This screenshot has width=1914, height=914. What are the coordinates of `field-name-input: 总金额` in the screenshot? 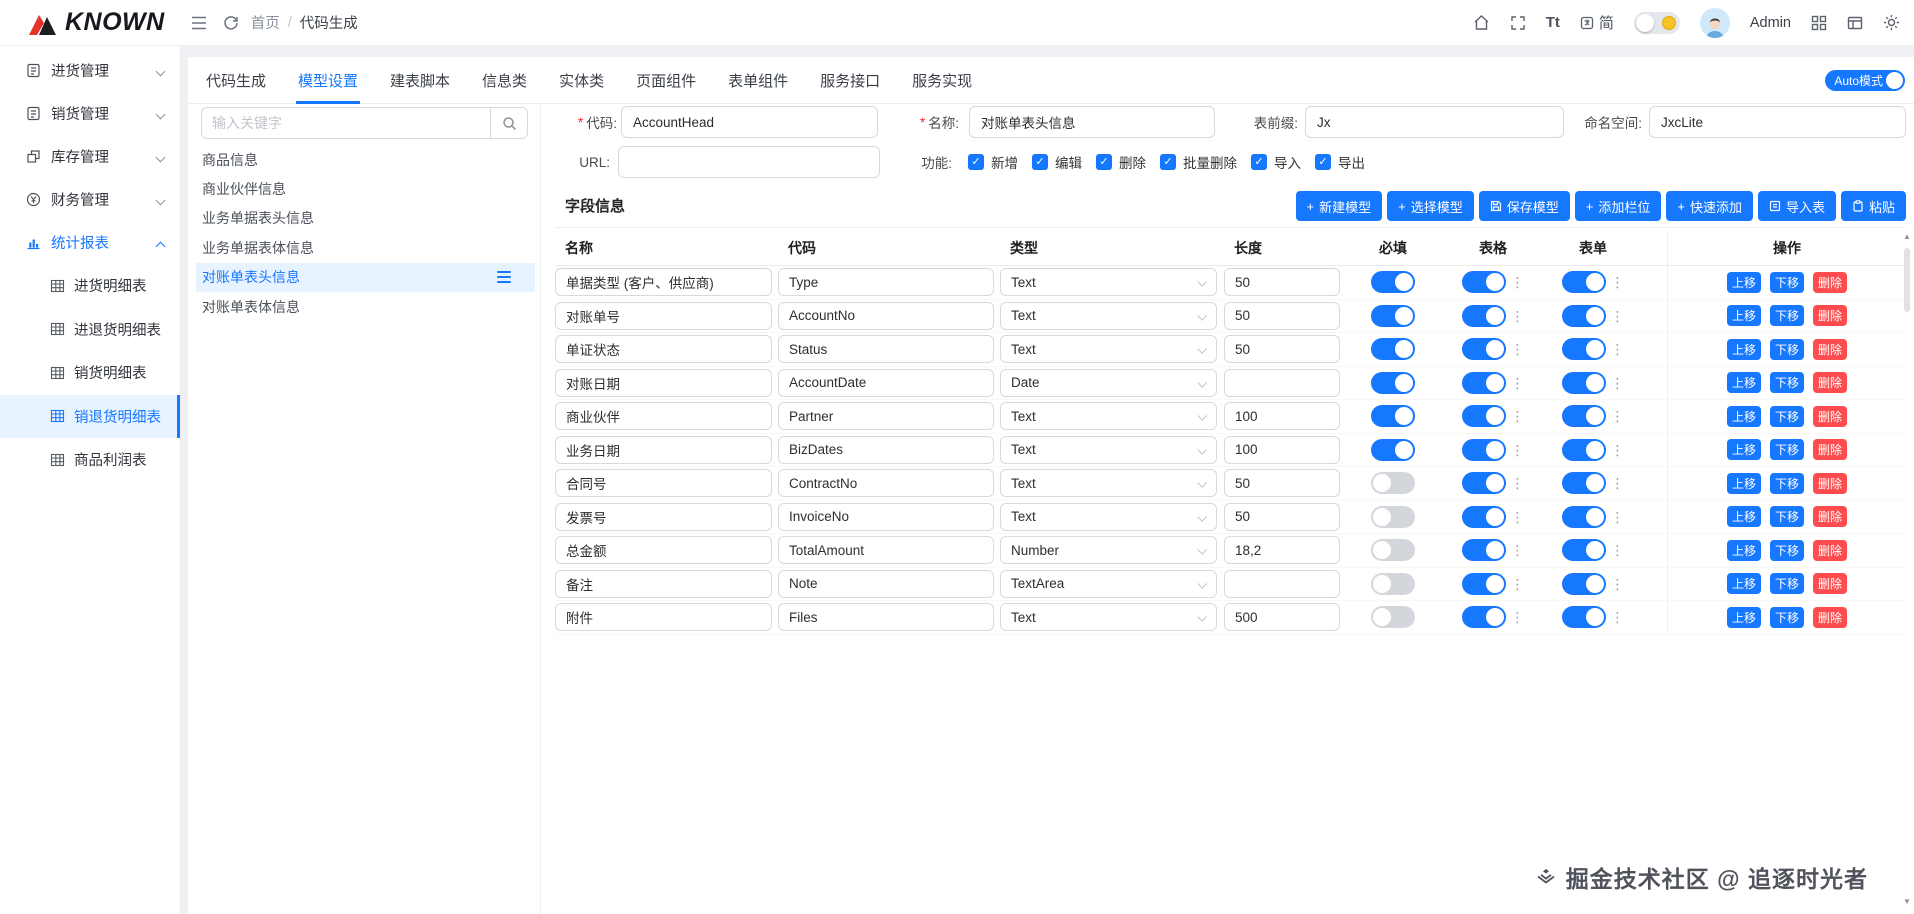 It's located at (663, 550).